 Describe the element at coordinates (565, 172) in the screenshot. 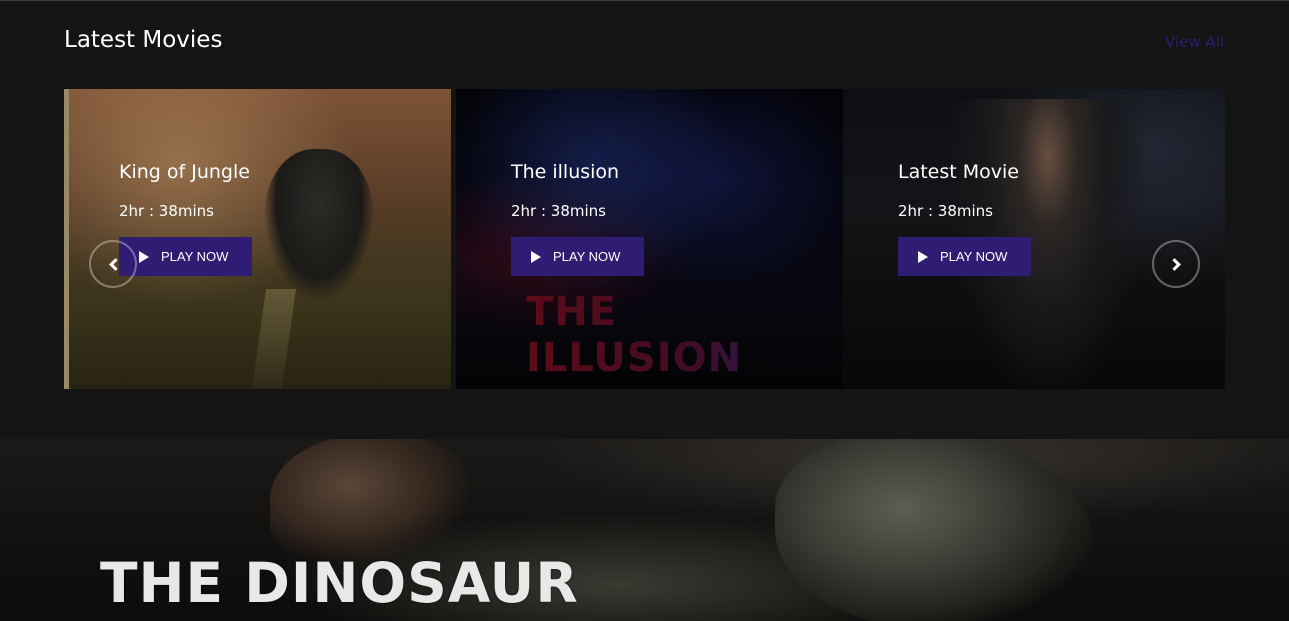

I see `movie-title: The illusion` at that location.